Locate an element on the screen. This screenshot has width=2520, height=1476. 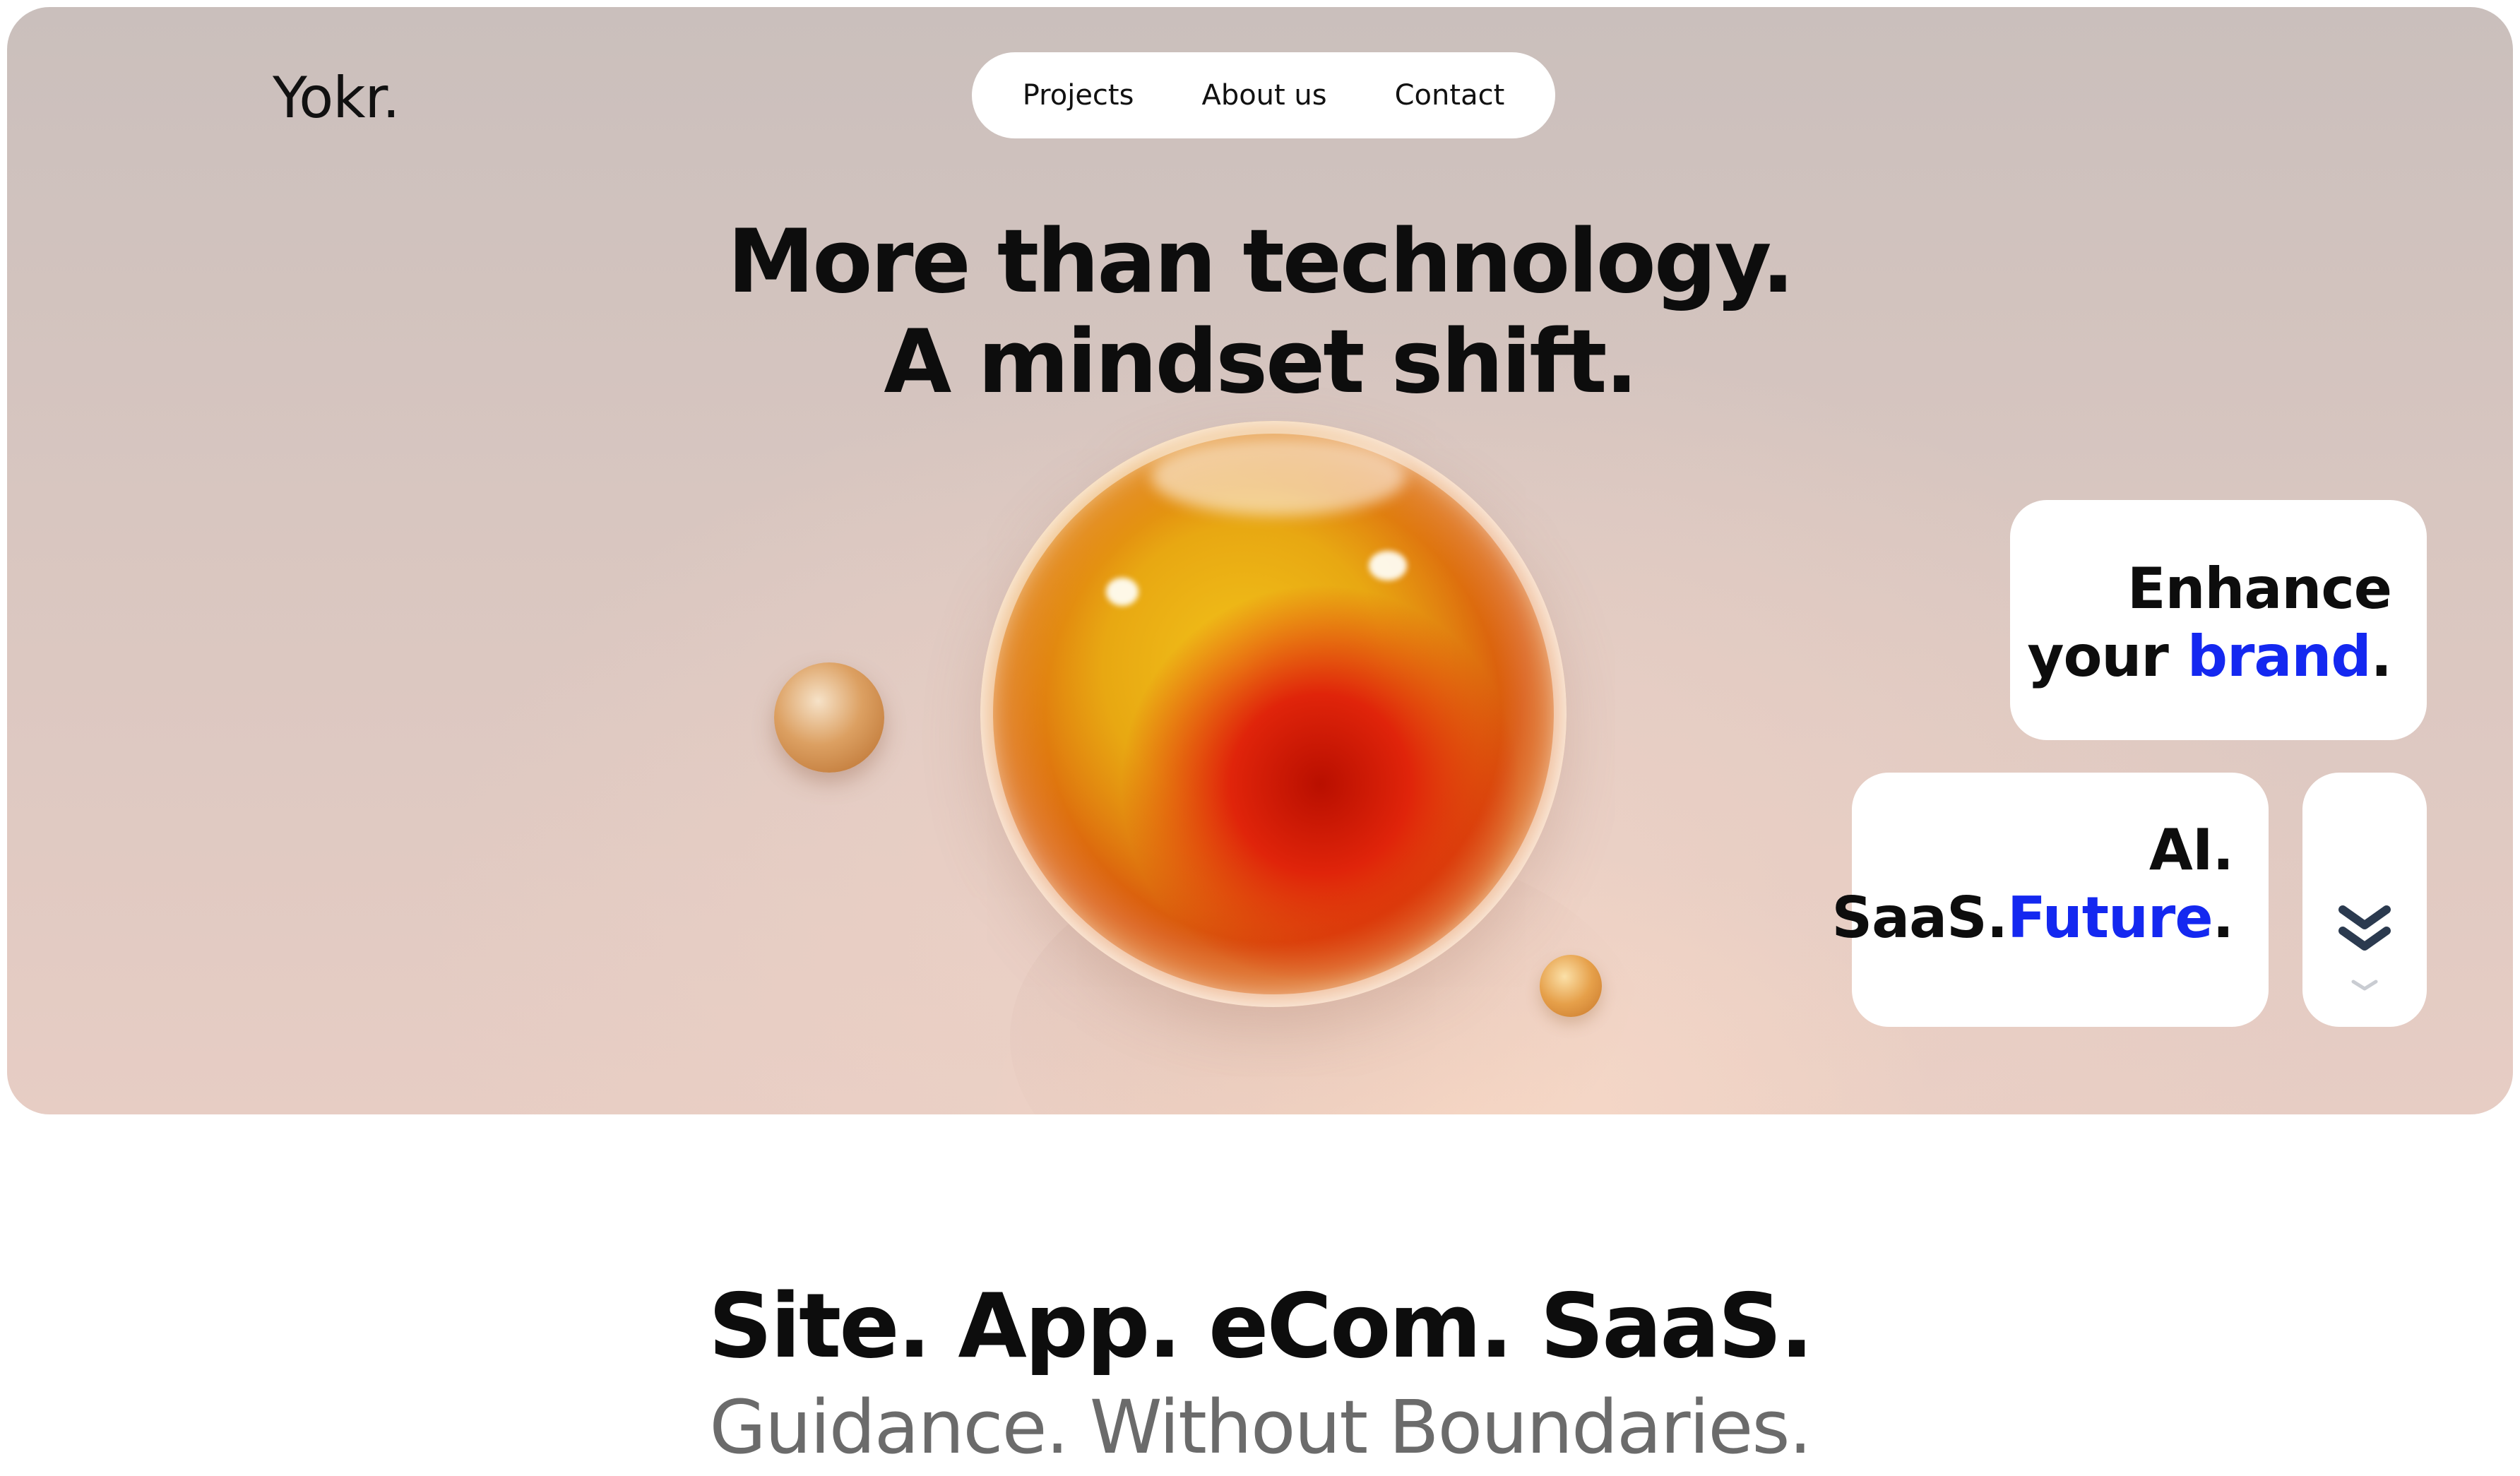
hero-headline: More than technology. A mindset shift. is located at coordinates (1260, 312).